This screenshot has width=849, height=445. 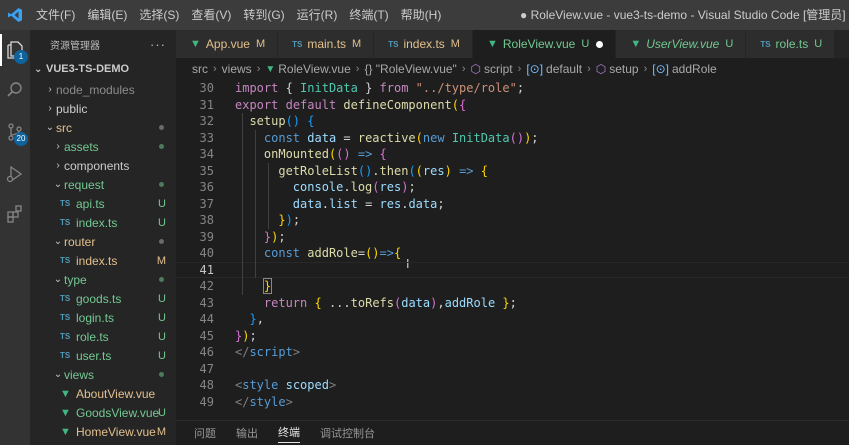 What do you see at coordinates (254, 286) in the screenshot?
I see `line-code: }` at bounding box center [254, 286].